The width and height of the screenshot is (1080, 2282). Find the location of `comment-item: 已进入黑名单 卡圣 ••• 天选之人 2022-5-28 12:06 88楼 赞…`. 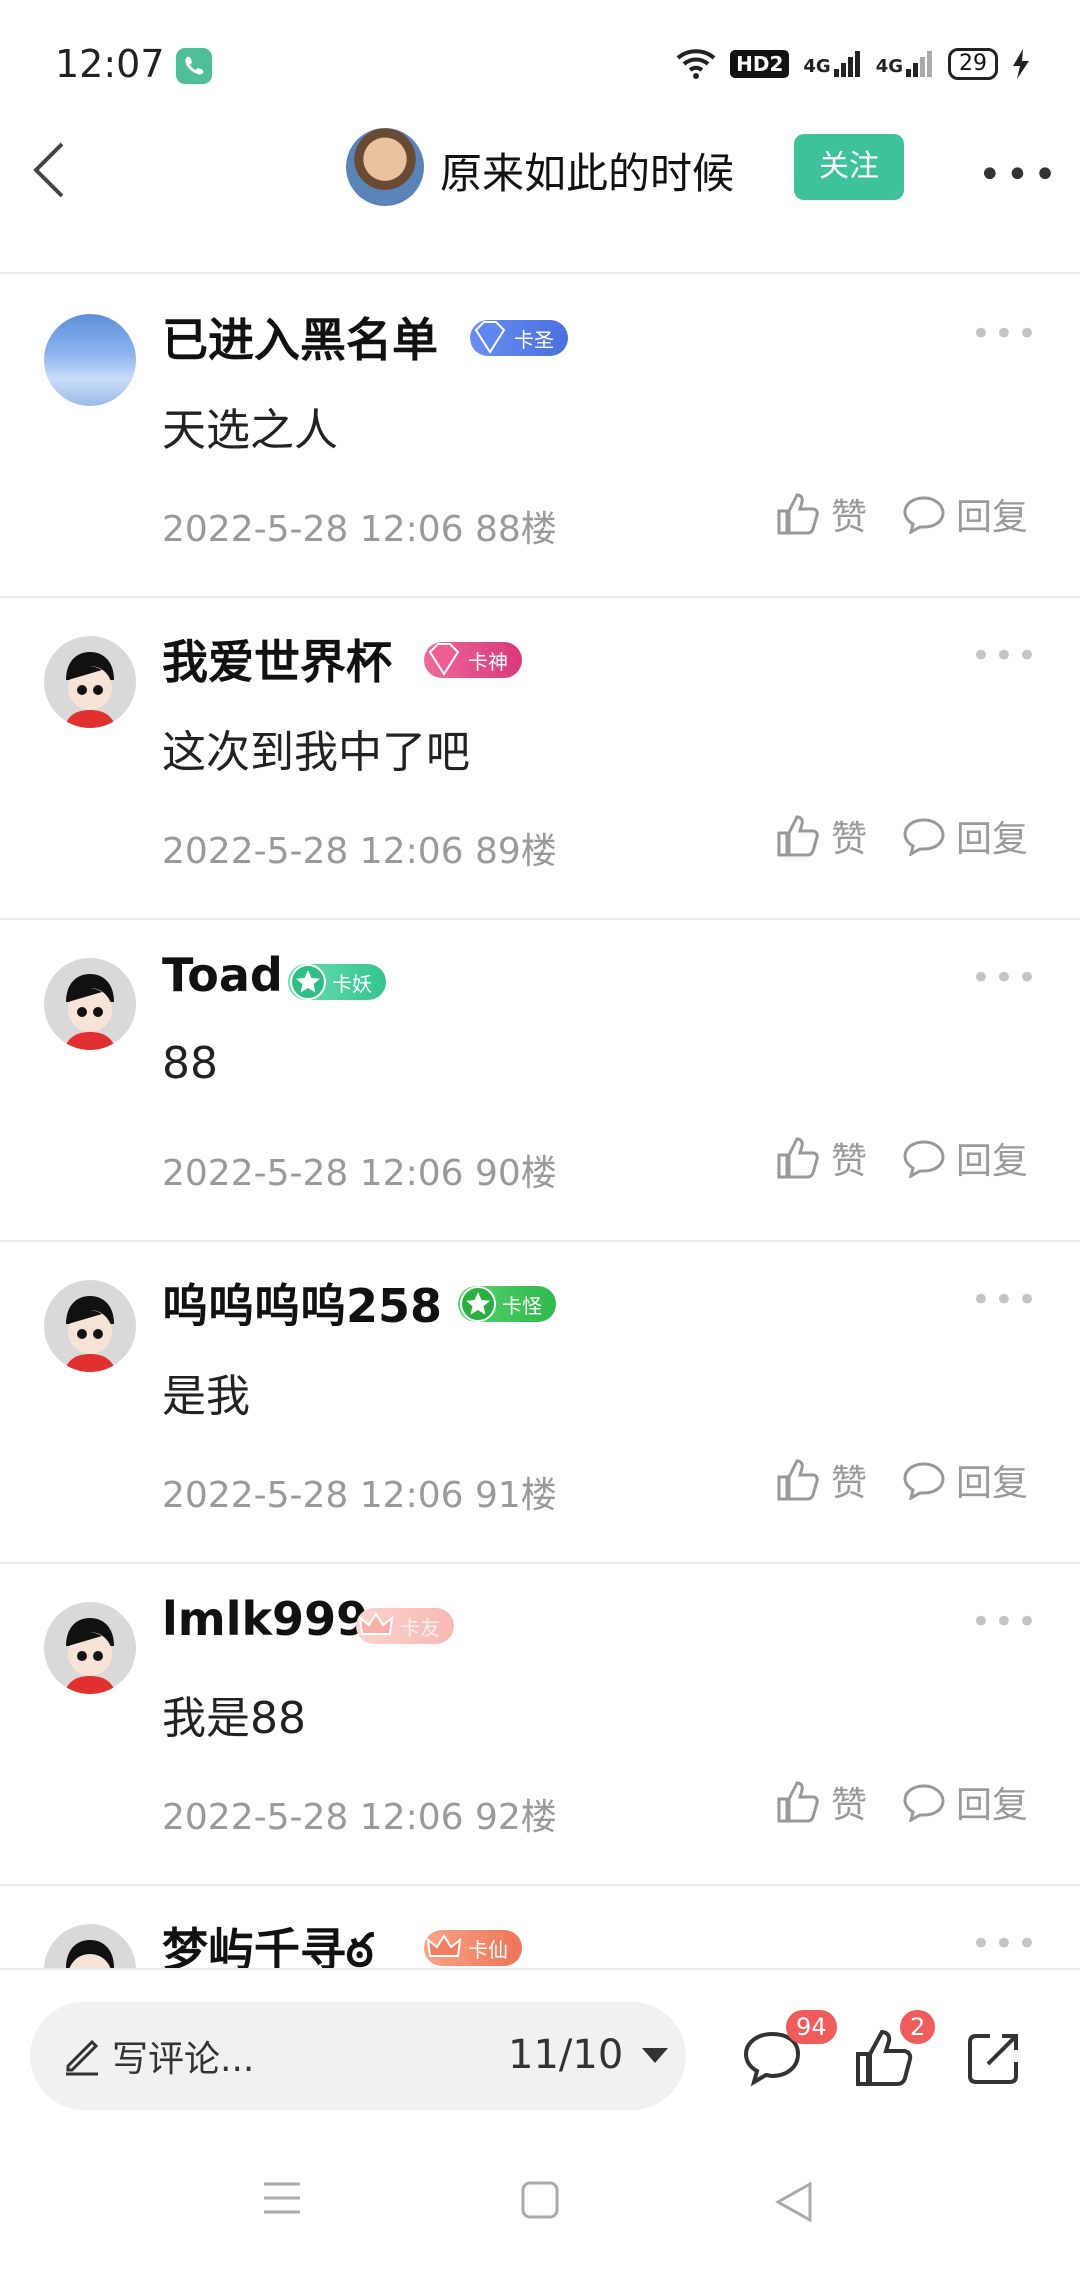

comment-item: 已进入黑名单 卡圣 ••• 天选之人 2022-5-28 12:06 88楼 赞… is located at coordinates (540, 435).